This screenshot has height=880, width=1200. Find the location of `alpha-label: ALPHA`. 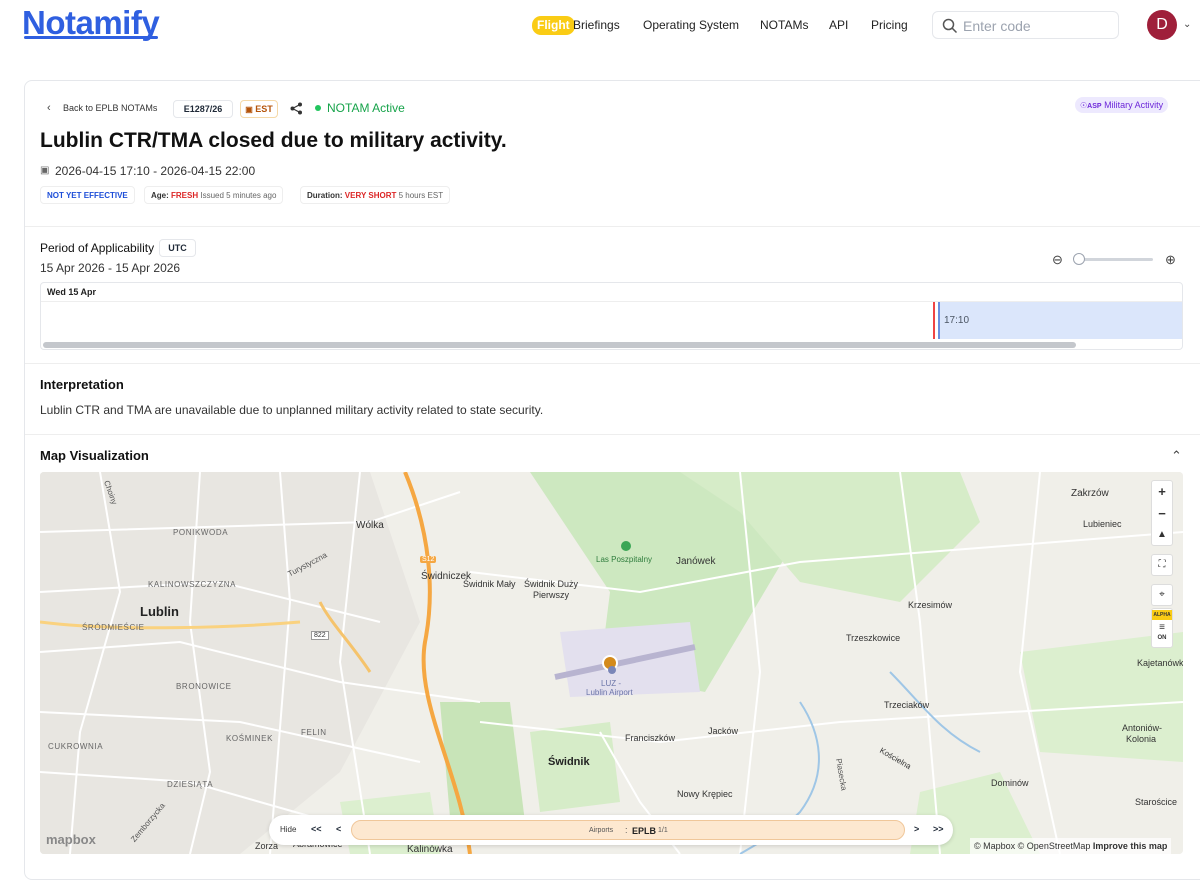

alpha-label: ALPHA is located at coordinates (1162, 615).